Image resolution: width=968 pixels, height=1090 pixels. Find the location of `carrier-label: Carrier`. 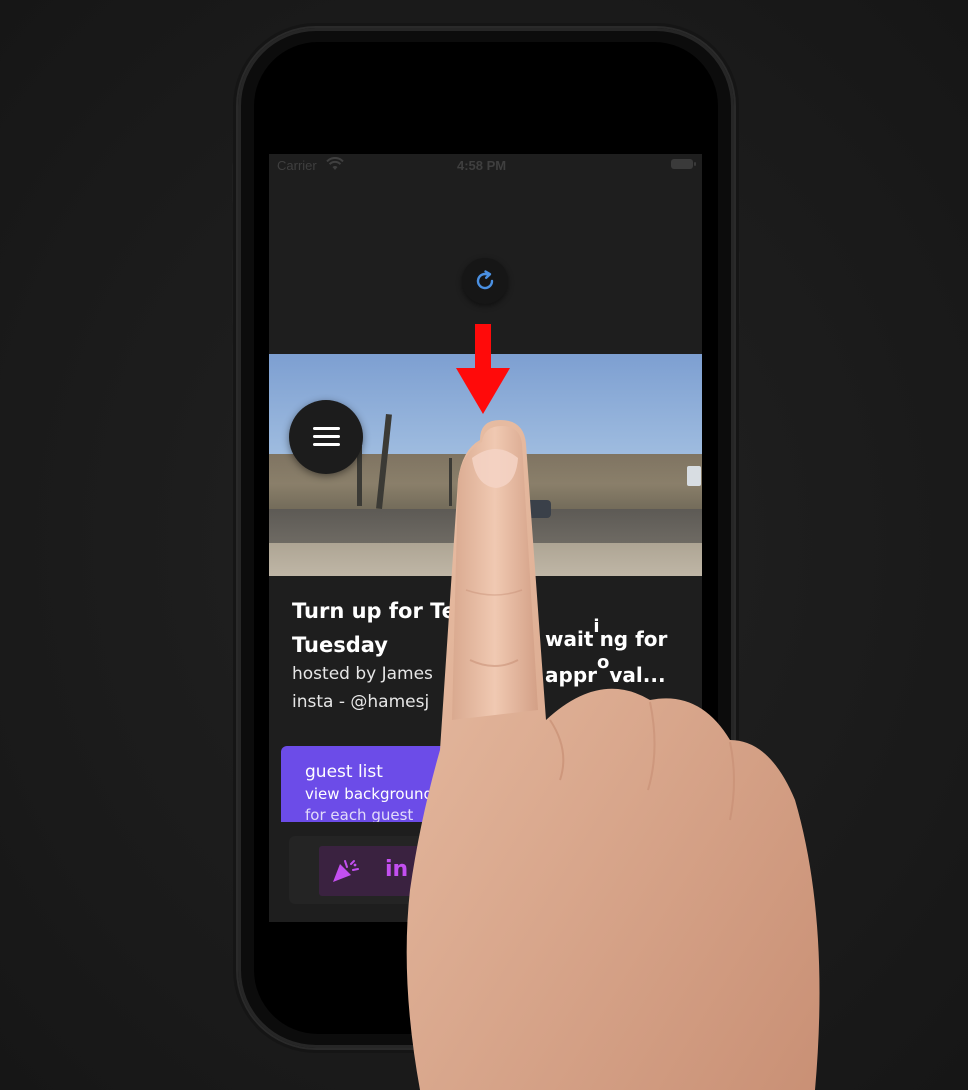

carrier-label: Carrier is located at coordinates (297, 165).